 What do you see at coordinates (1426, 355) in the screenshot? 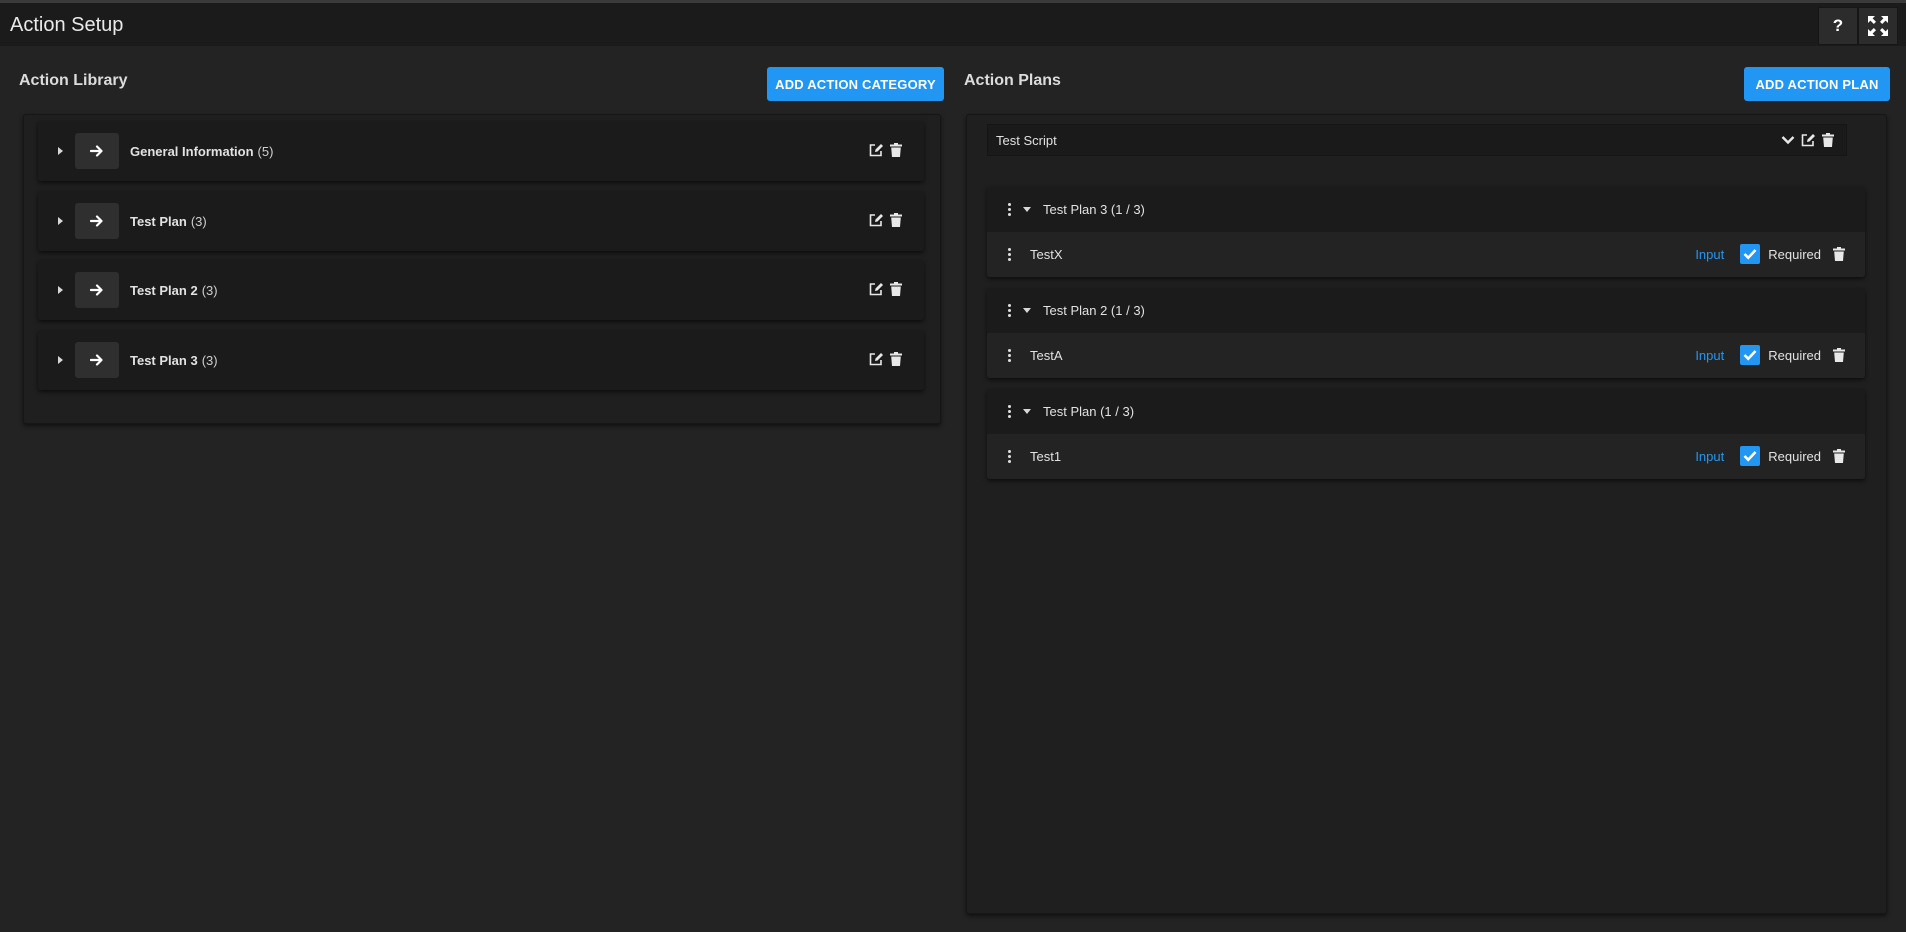
I see `plan-row: TestA Input Required` at bounding box center [1426, 355].